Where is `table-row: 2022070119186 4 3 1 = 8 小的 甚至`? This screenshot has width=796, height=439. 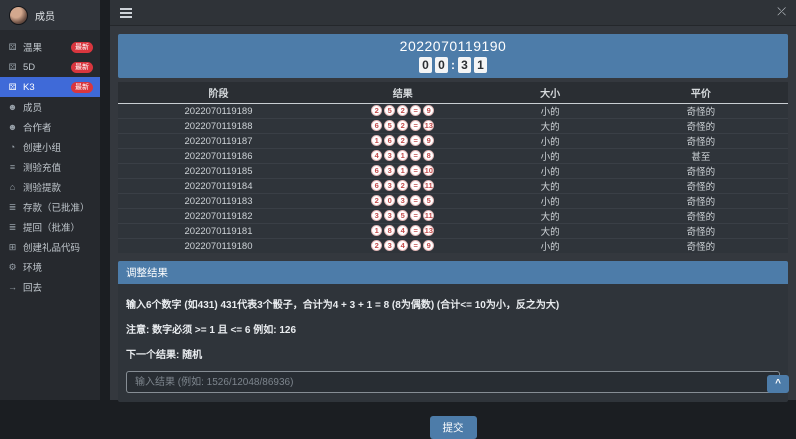
table-row: 2022070119186 4 3 1 = 8 小的 甚至 is located at coordinates (453, 156).